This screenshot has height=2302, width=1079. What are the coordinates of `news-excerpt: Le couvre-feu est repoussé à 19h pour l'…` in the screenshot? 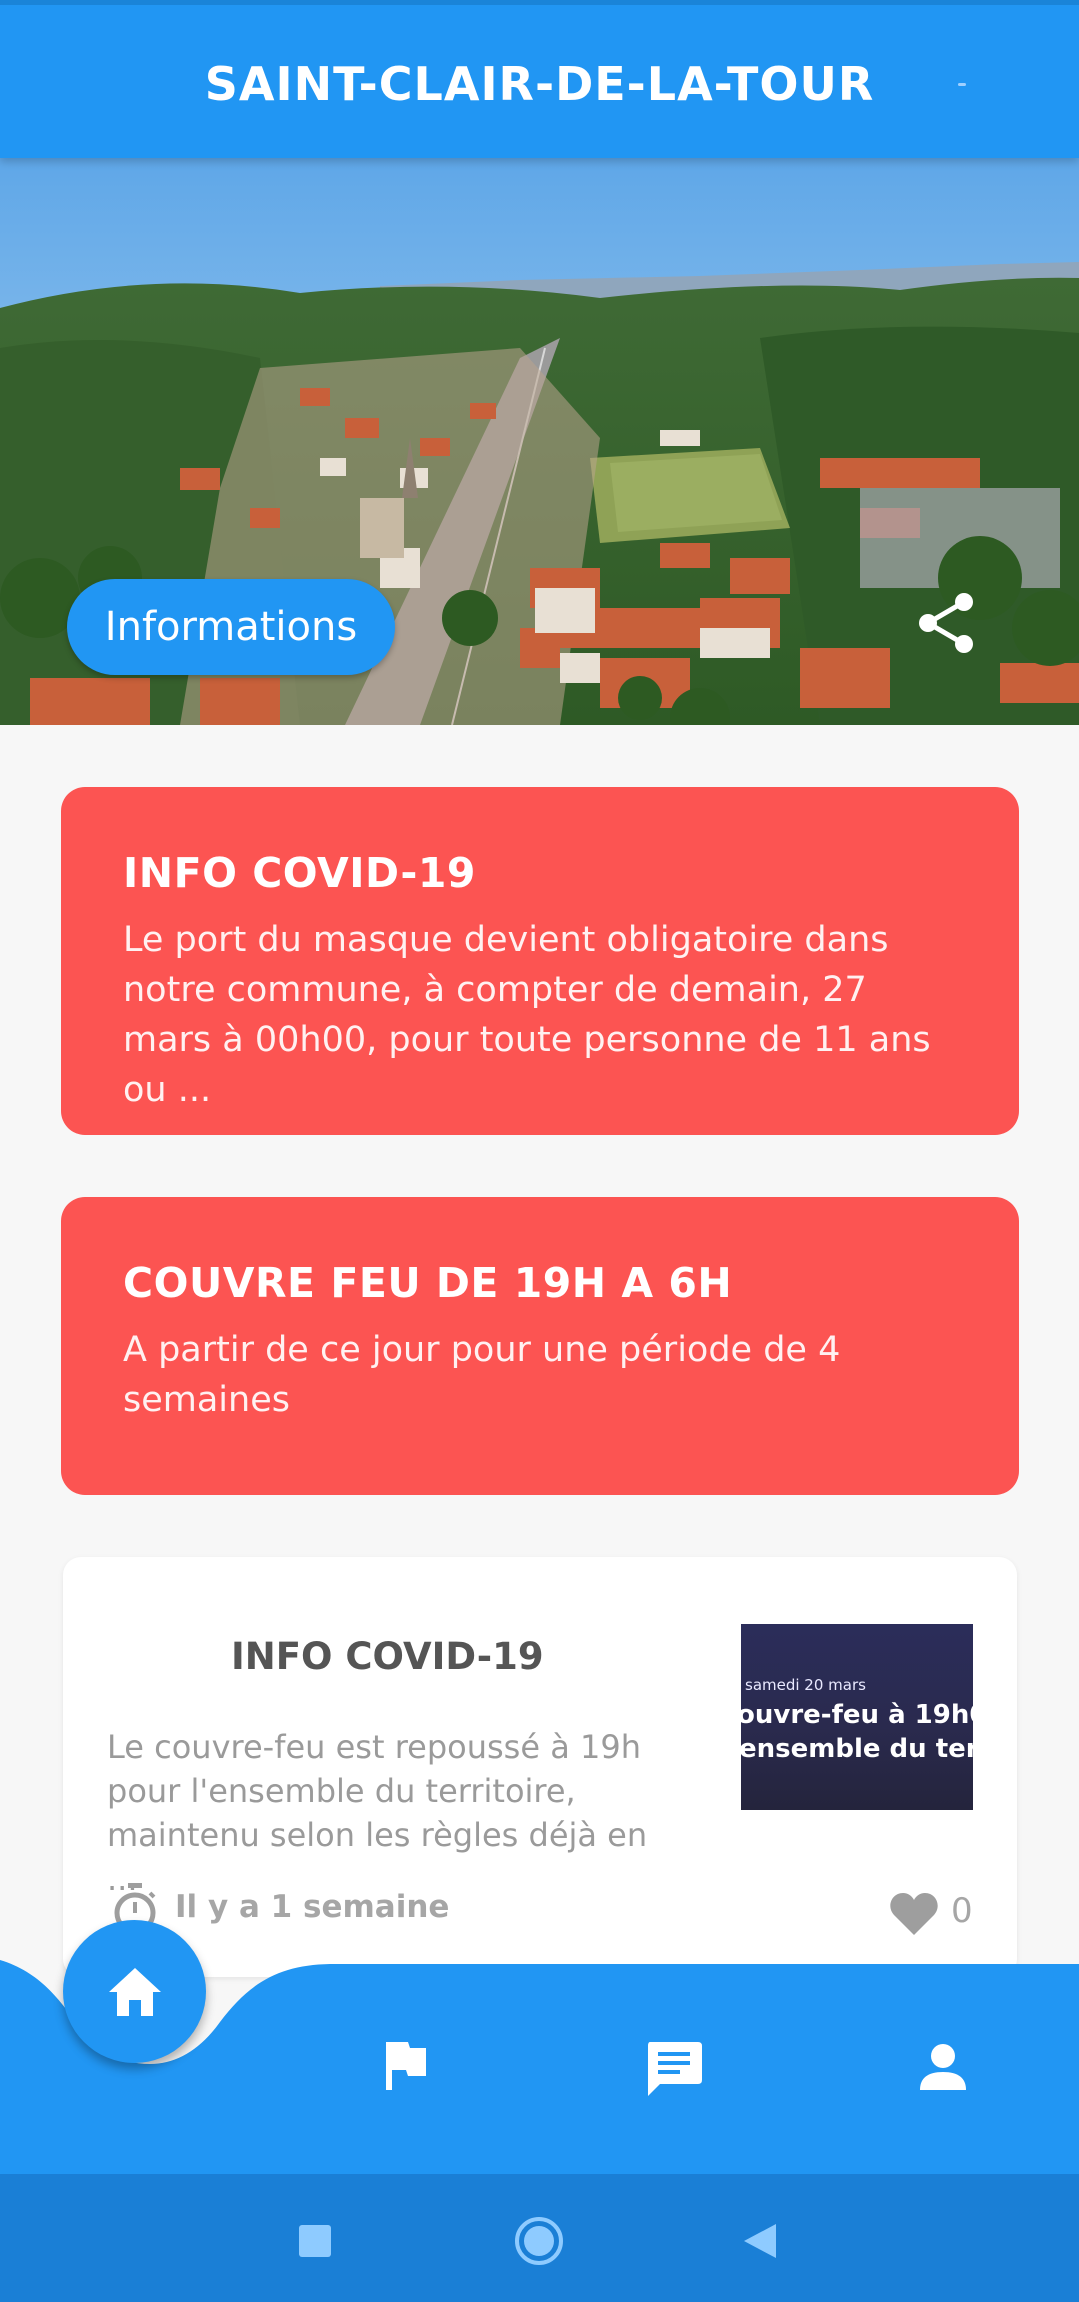 It's located at (377, 1813).